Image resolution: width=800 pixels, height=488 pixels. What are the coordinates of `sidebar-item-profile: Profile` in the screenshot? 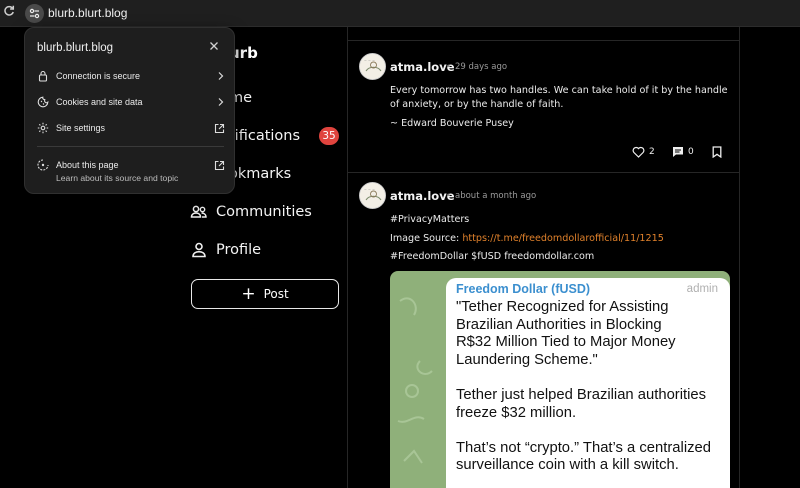 It's located at (225, 250).